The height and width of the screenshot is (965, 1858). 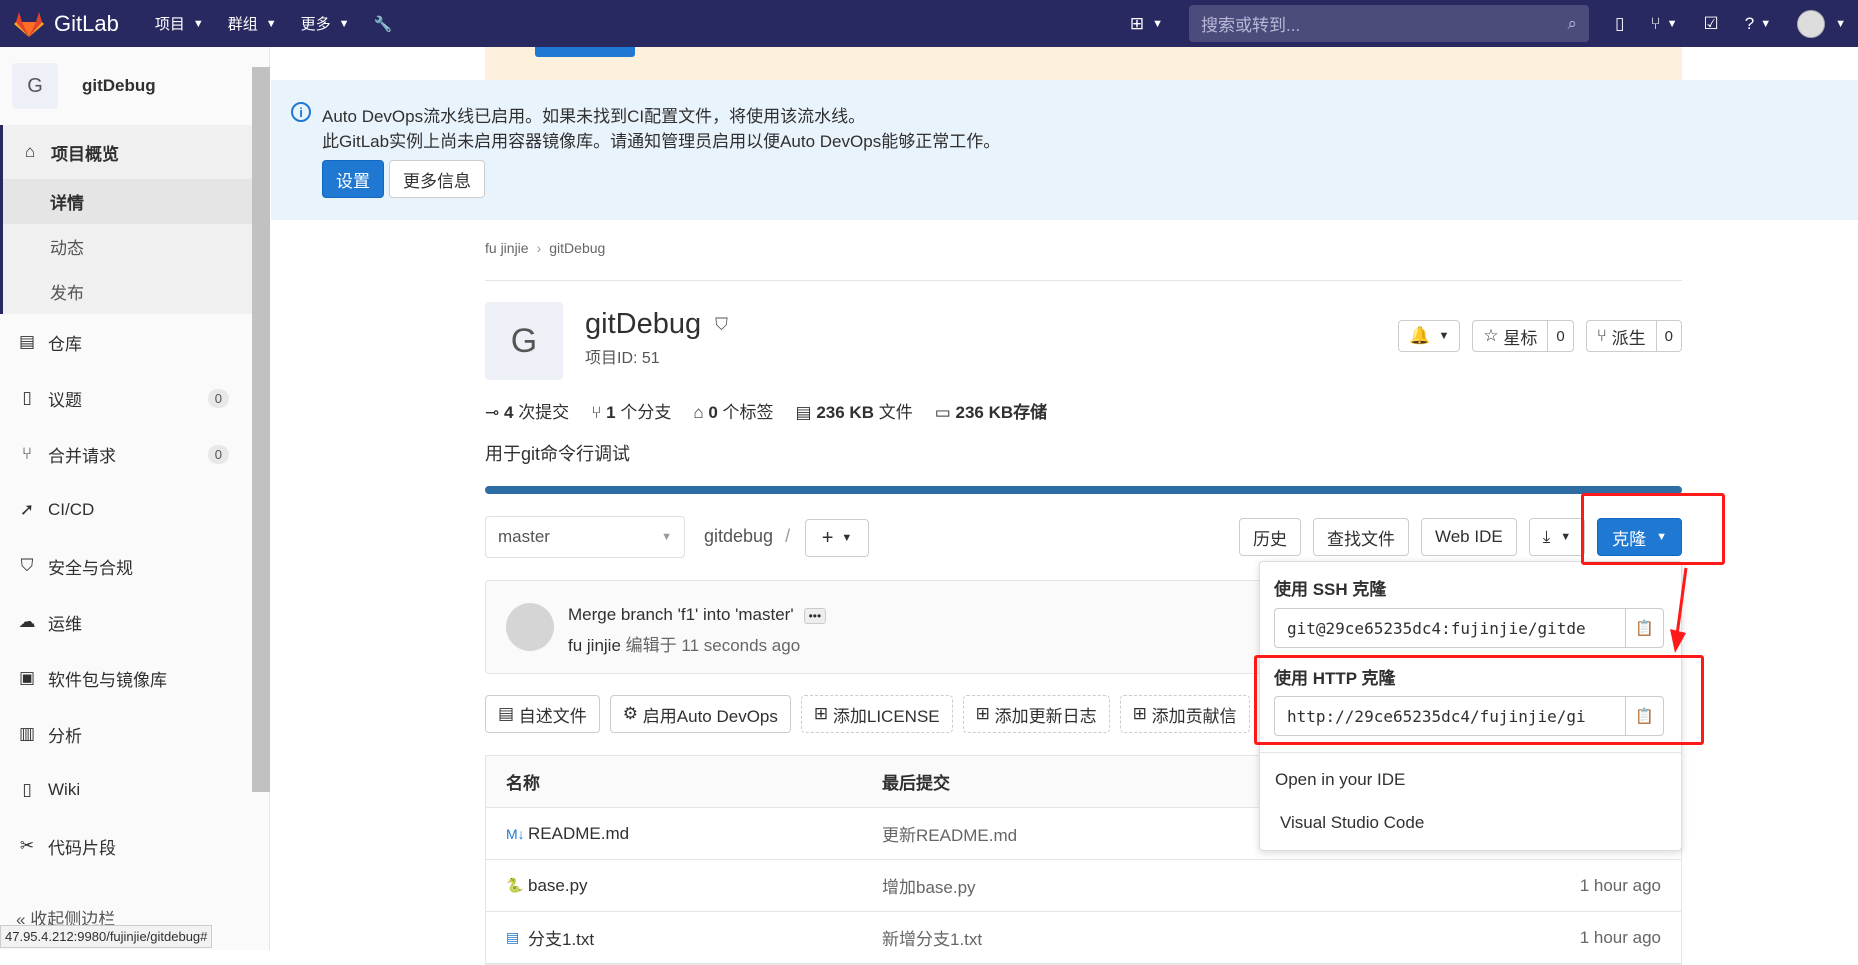 What do you see at coordinates (119, 85) in the screenshot?
I see `sidebar-project-name: gitDebug` at bounding box center [119, 85].